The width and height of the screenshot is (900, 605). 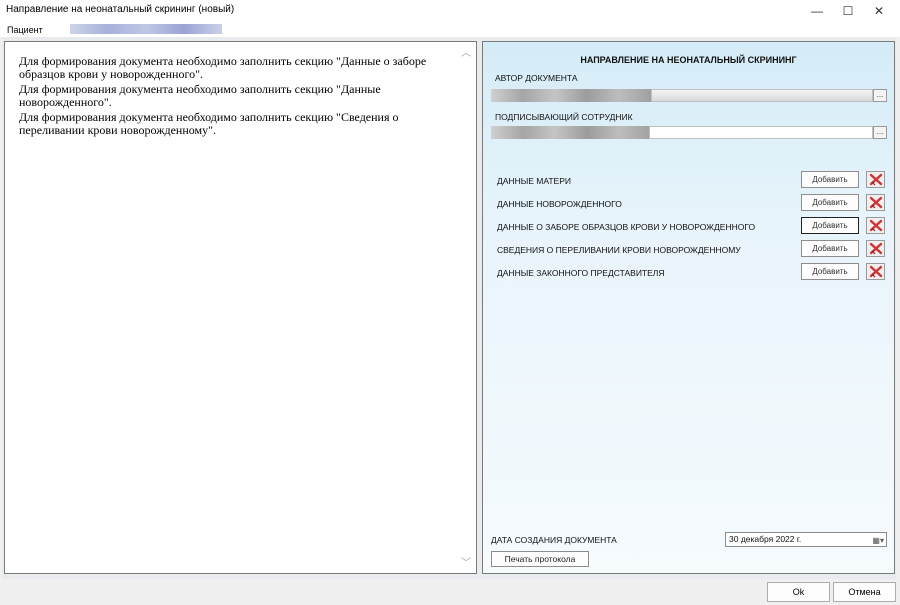 What do you see at coordinates (688, 60) in the screenshot?
I see `form-title: НАПРАВЛЕНИЕ НА НЕОНАТАЛЬНЫЙ СКРИНИНГ` at bounding box center [688, 60].